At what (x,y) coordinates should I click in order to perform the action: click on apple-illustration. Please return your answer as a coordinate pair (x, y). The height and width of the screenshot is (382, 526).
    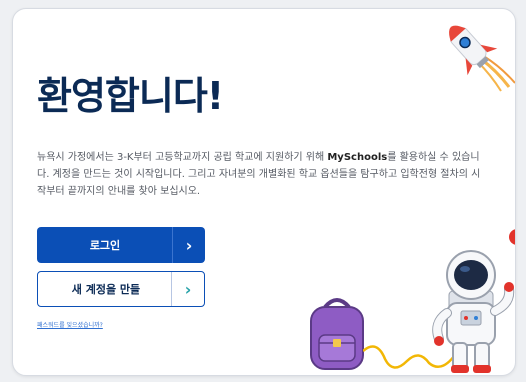
    Looking at the image, I should click on (512, 237).